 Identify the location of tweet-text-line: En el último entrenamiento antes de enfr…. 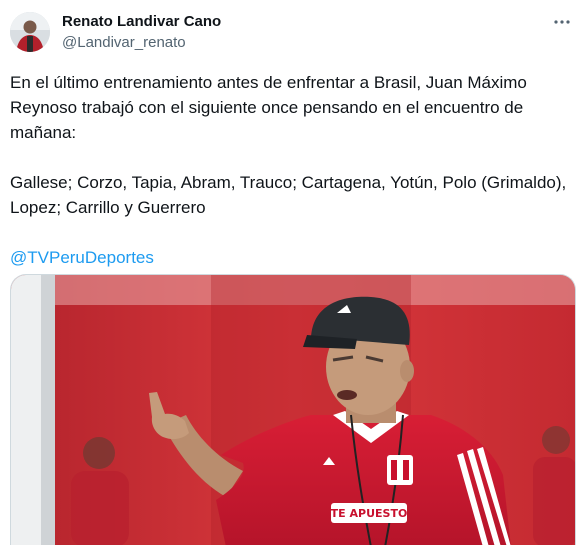
(268, 82).